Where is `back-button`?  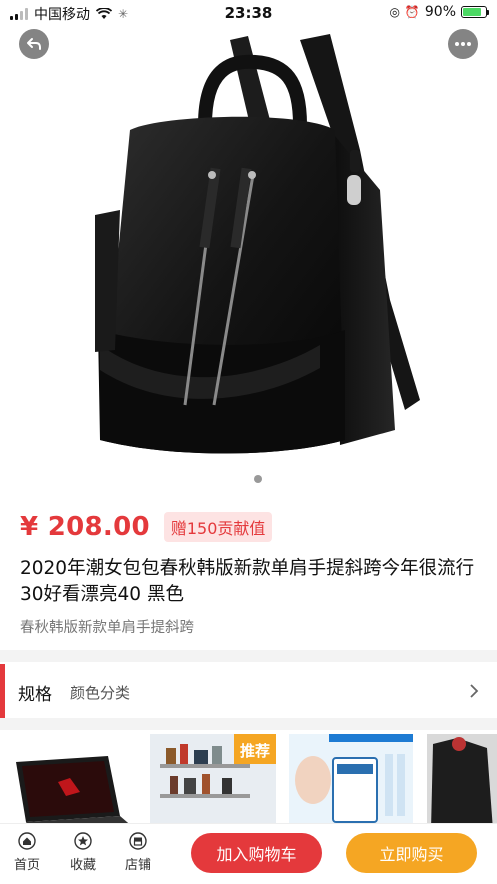 back-button is located at coordinates (34, 44).